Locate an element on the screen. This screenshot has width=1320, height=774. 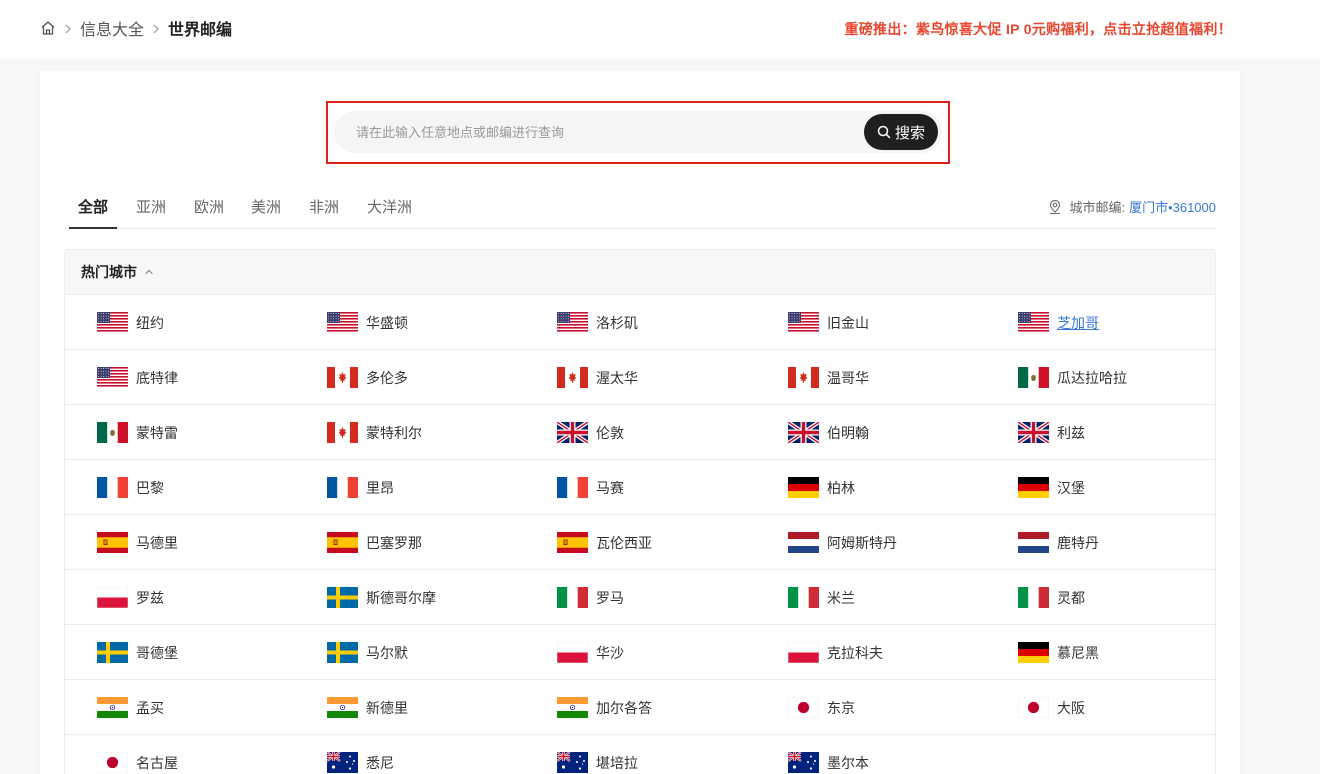
city-link: 洛杉矶 is located at coordinates (597, 322).